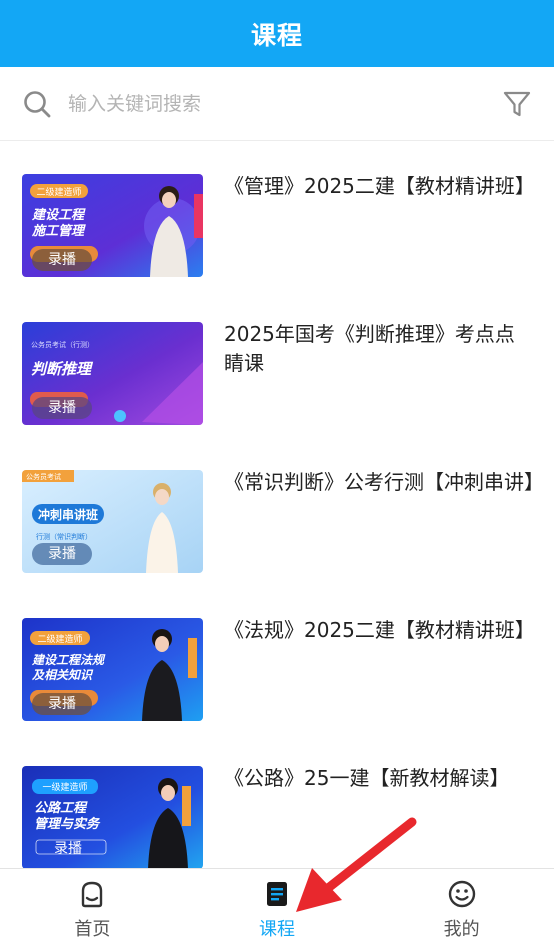 The image size is (554, 950). Describe the element at coordinates (62, 369) in the screenshot. I see `svg-text: 判断推理` at that location.